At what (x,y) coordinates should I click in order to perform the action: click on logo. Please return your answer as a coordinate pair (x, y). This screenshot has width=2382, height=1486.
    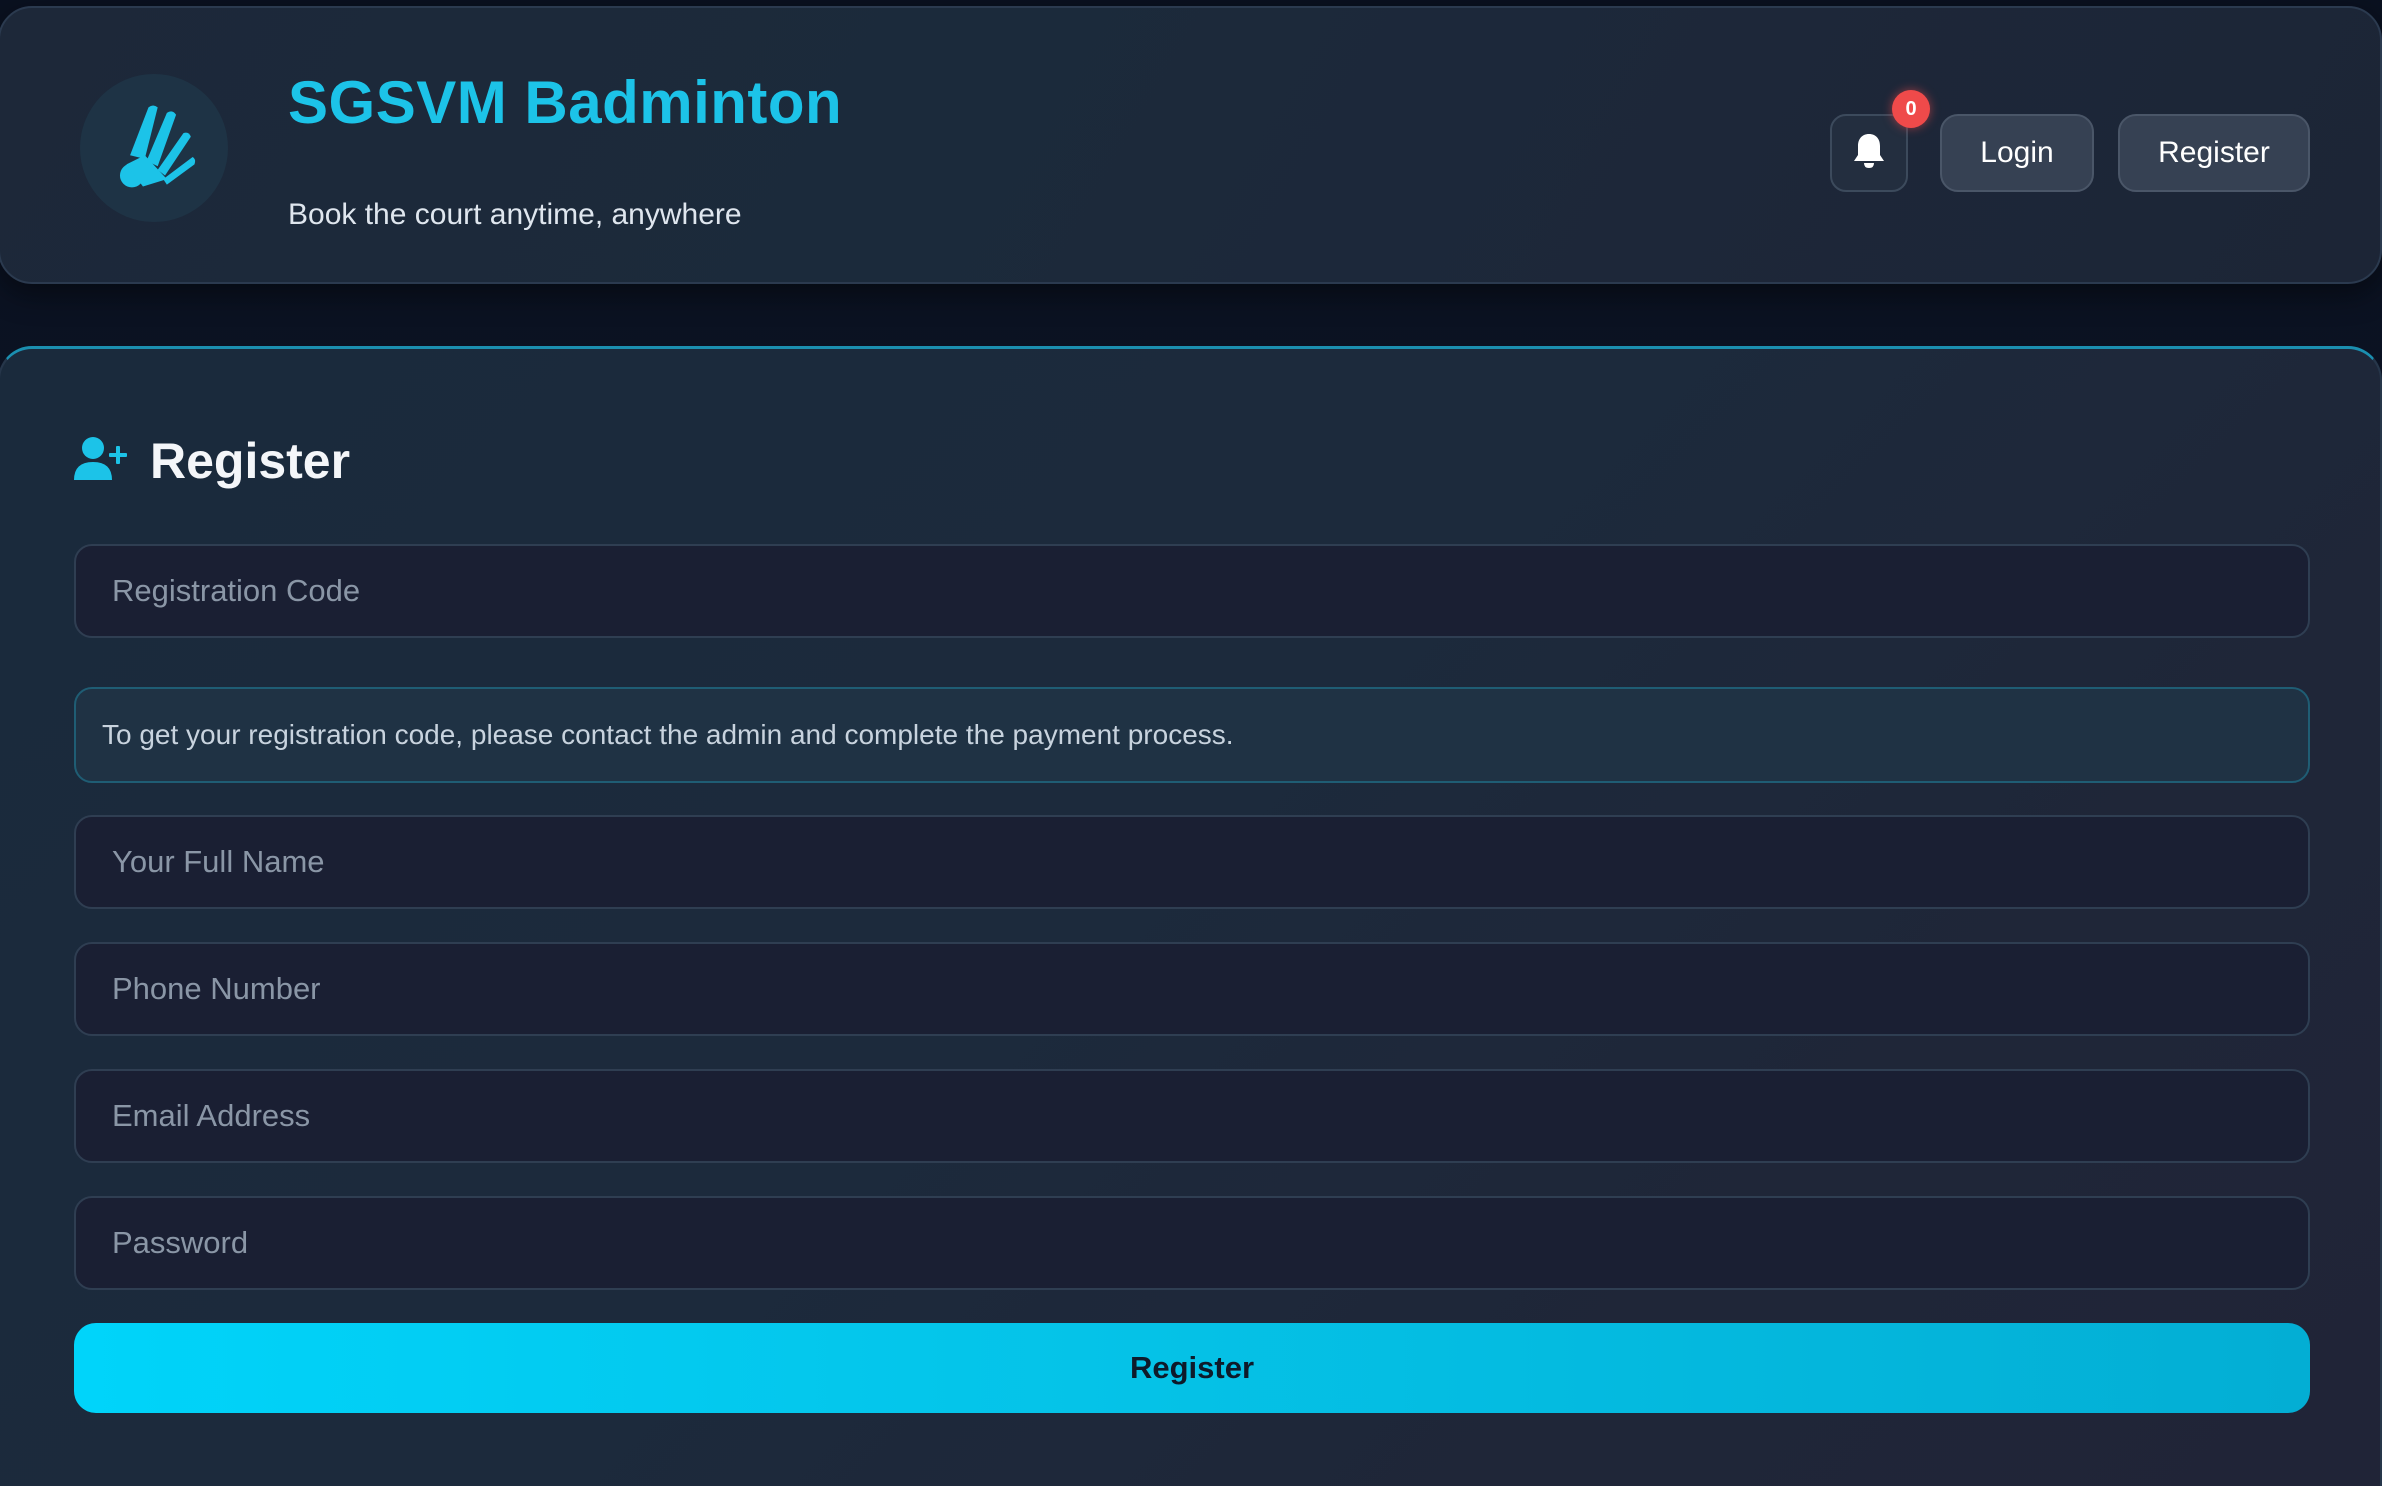
    Looking at the image, I should click on (154, 148).